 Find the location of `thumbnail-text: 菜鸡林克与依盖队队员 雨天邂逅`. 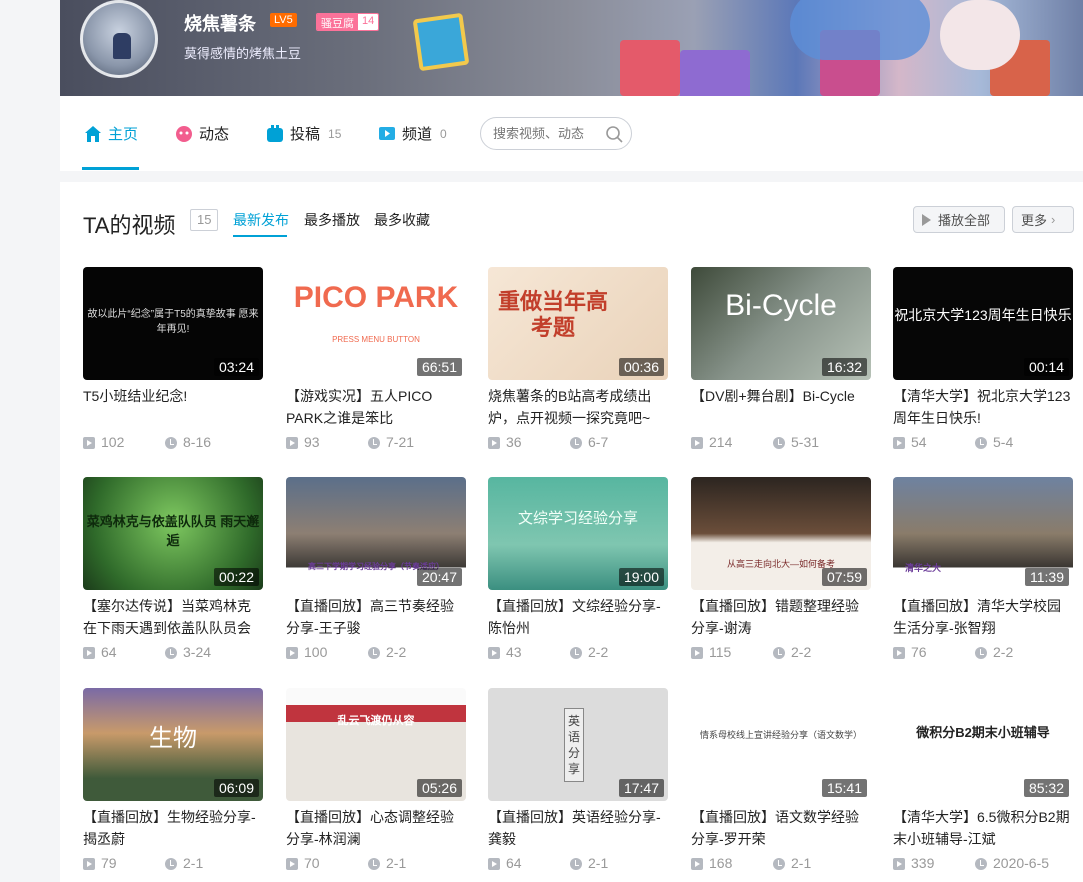

thumbnail-text: 菜鸡林克与依盖队队员 雨天邂逅 is located at coordinates (173, 531).